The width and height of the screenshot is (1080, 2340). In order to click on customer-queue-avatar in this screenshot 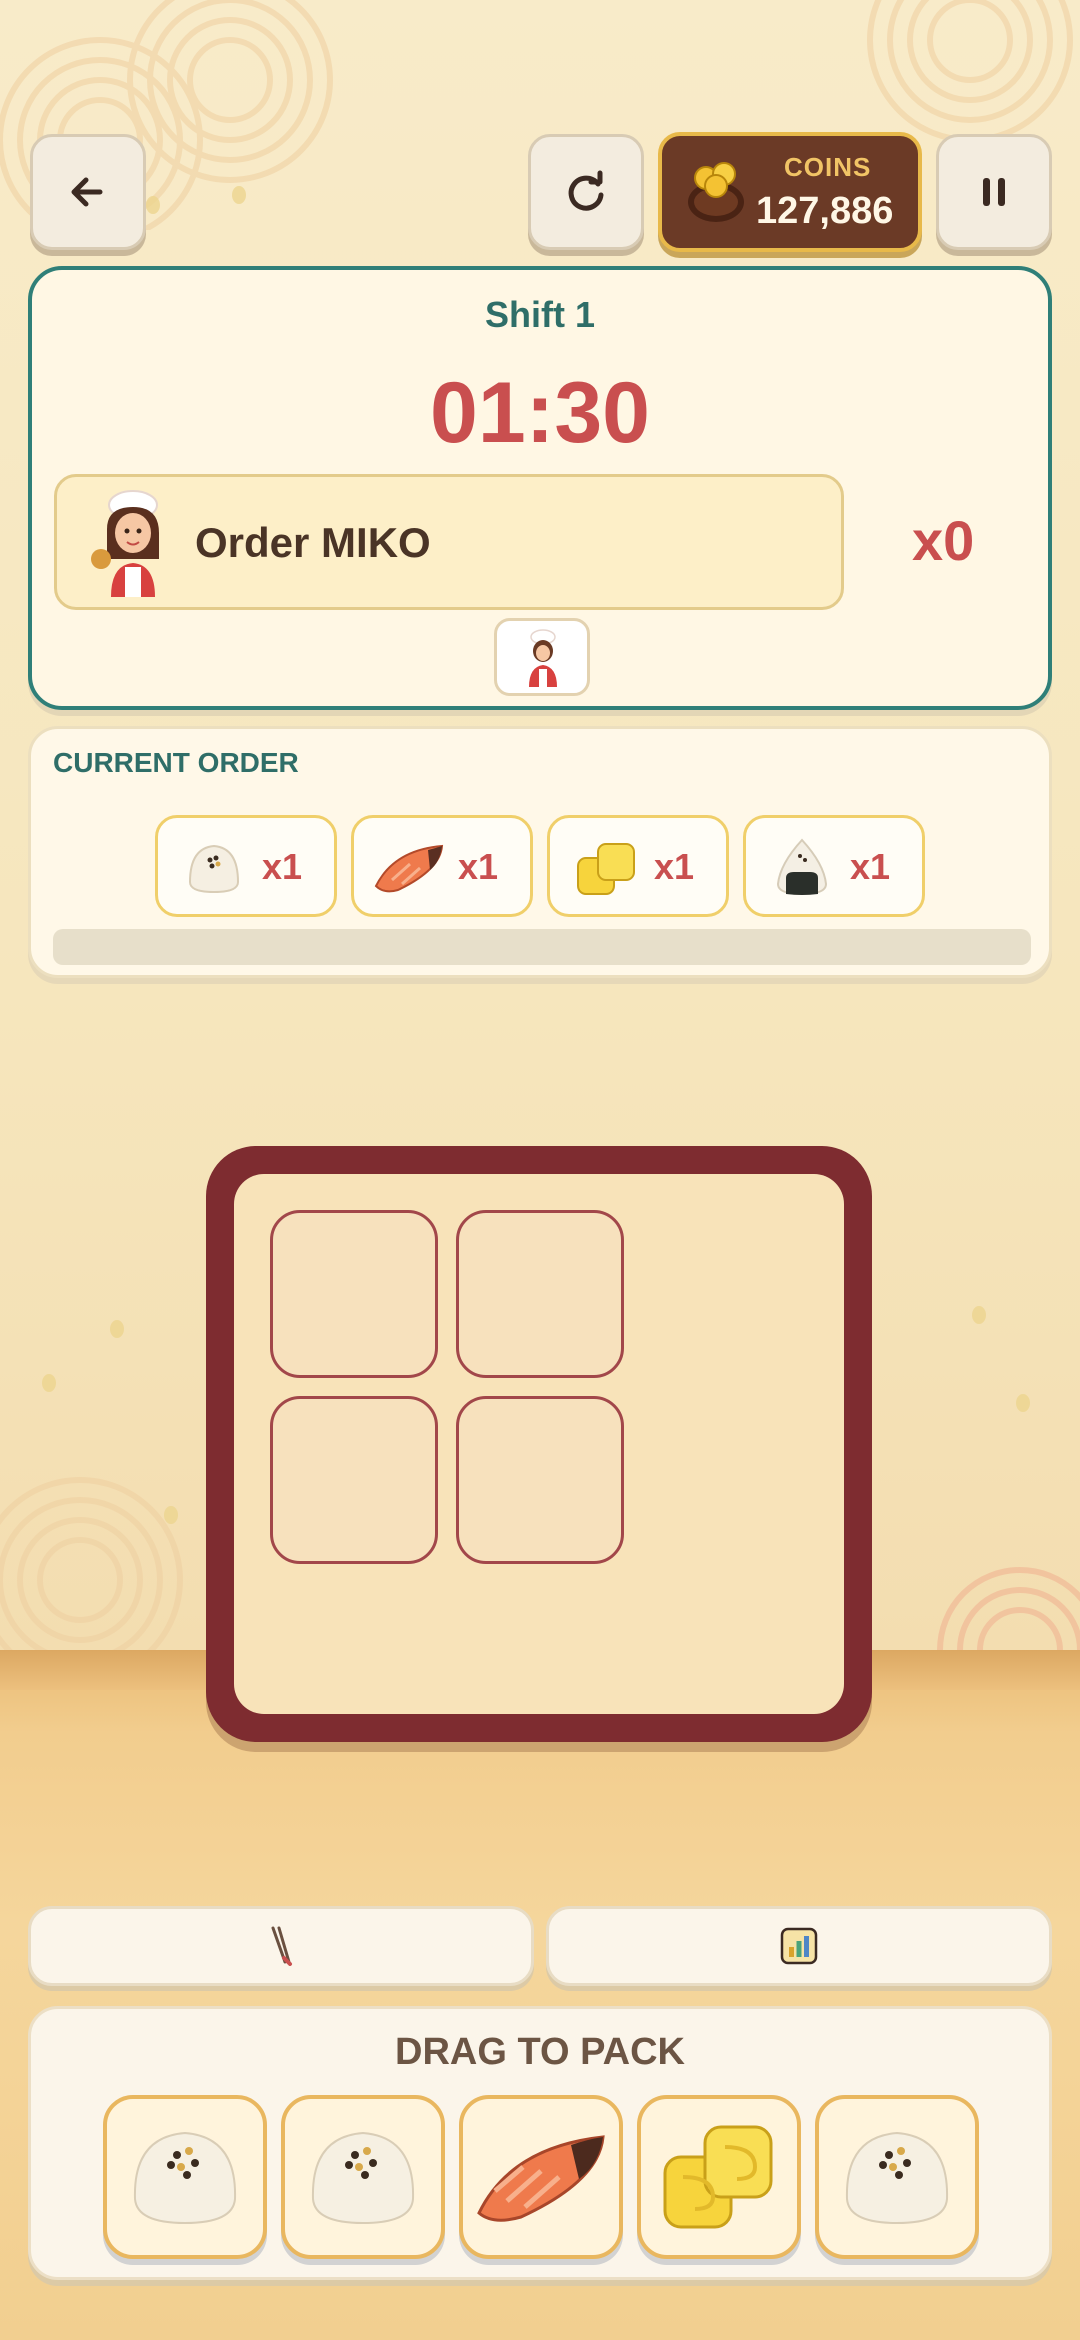, I will do `click(542, 657)`.